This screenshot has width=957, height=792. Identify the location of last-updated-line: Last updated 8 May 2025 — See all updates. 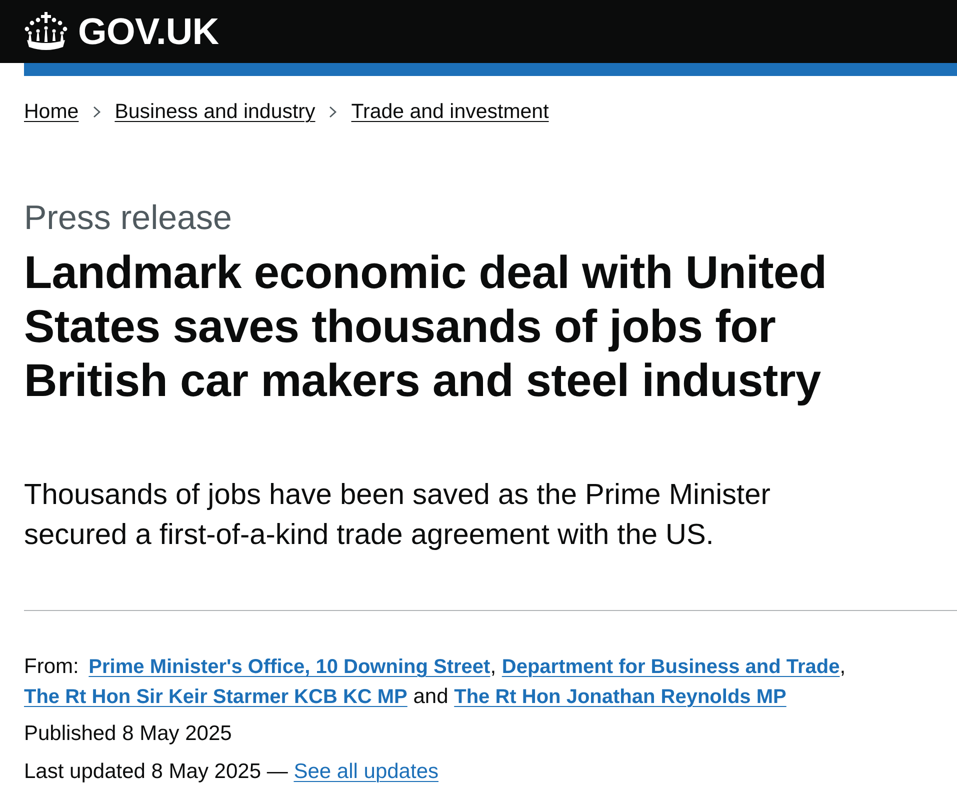
(231, 772).